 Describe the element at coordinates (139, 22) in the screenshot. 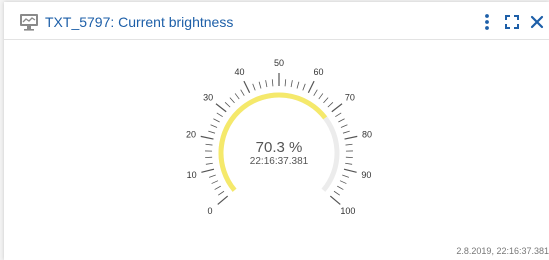

I see `widget-title: TXT_5797: Current brightness` at that location.